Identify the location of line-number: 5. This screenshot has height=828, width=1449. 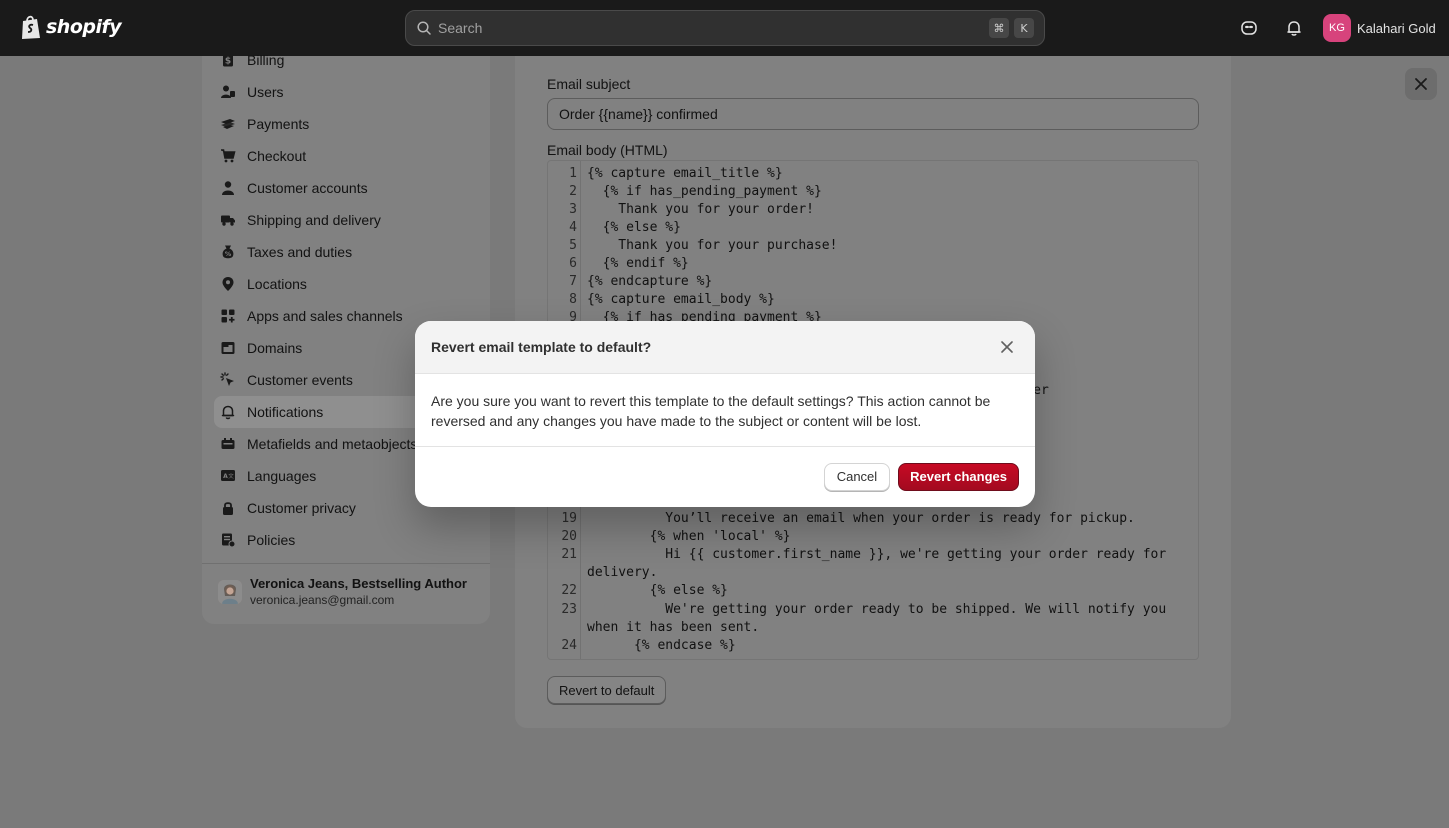
(573, 245).